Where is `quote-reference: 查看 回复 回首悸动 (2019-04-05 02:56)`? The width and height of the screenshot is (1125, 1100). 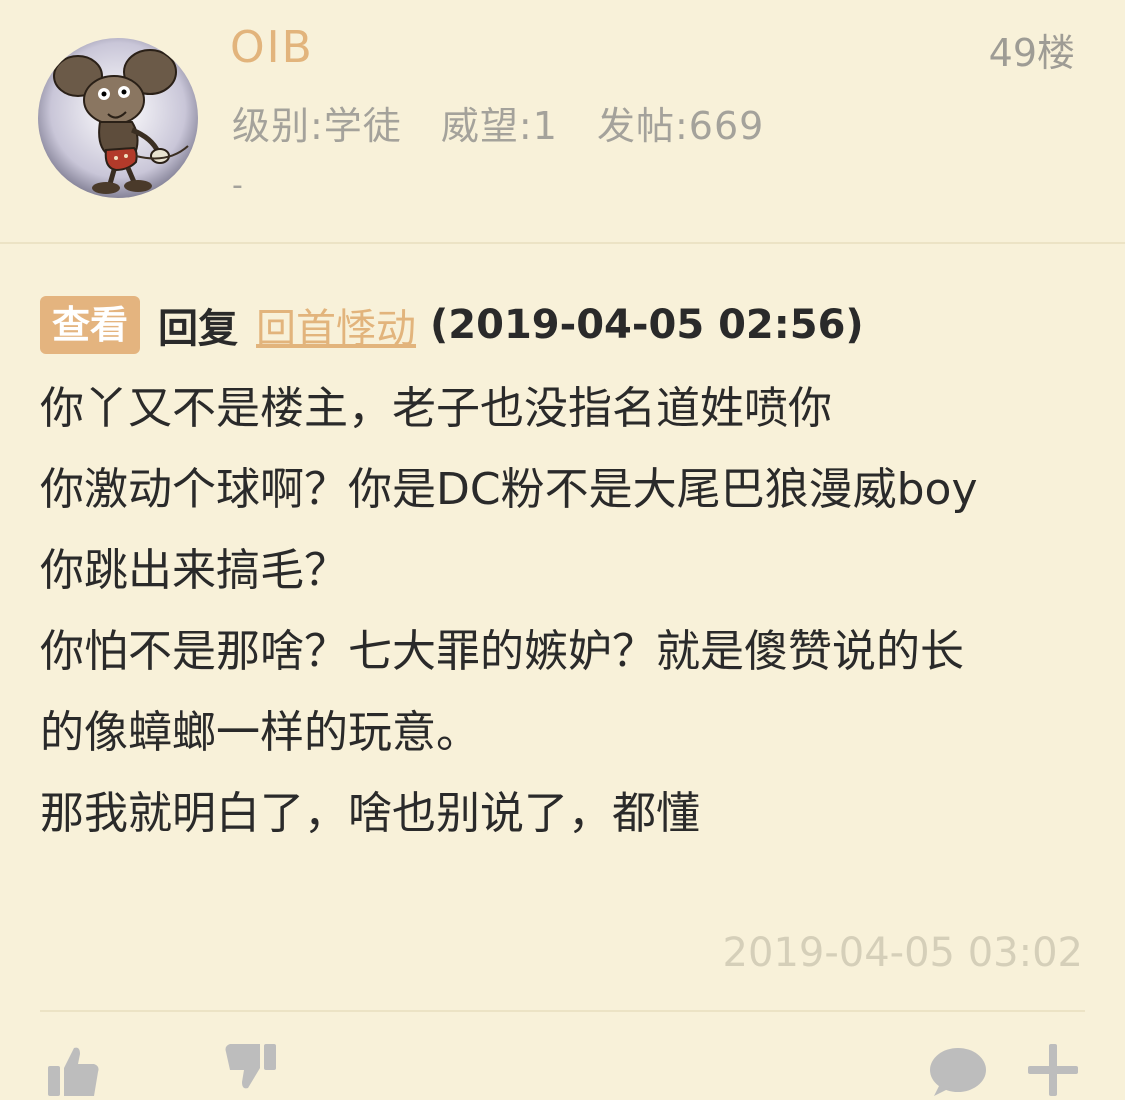 quote-reference: 查看 回复 回首悸动 (2019-04-05 02:56) is located at coordinates (452, 325).